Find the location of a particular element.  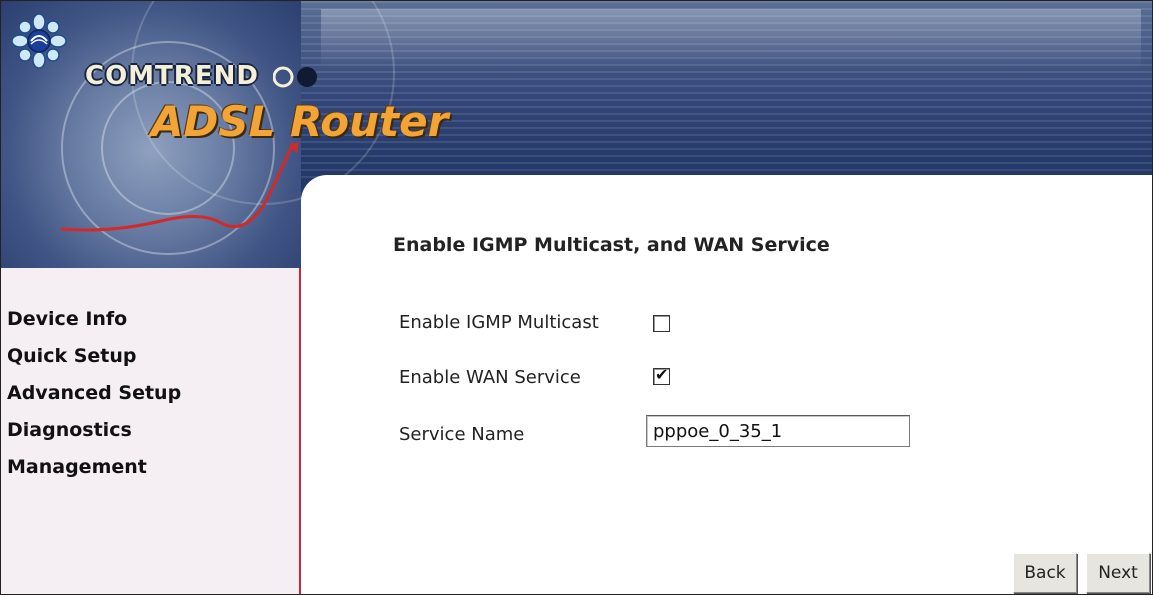

igmp-multicast-checkbox is located at coordinates (661, 323).